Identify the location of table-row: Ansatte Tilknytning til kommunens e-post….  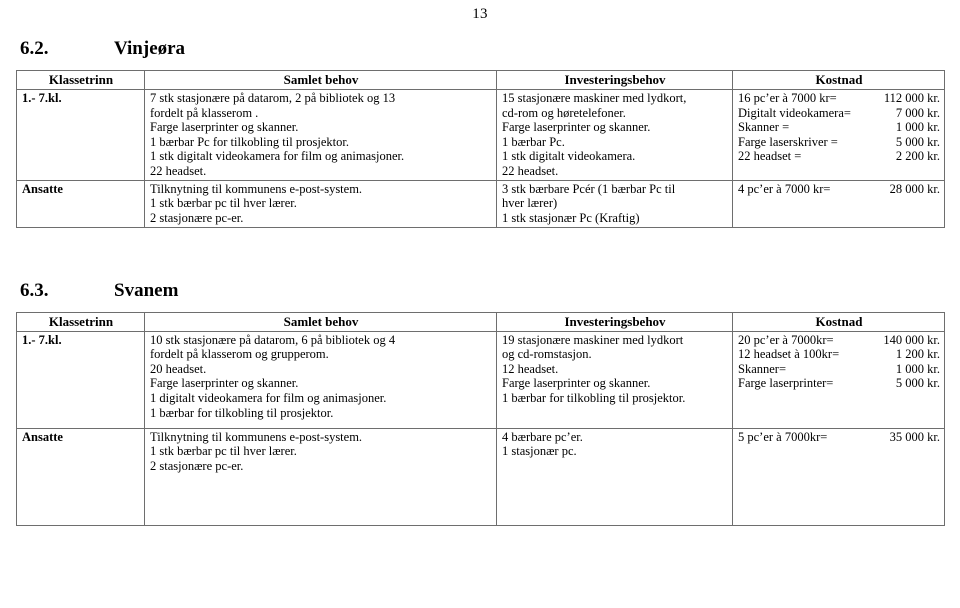
(480, 203).